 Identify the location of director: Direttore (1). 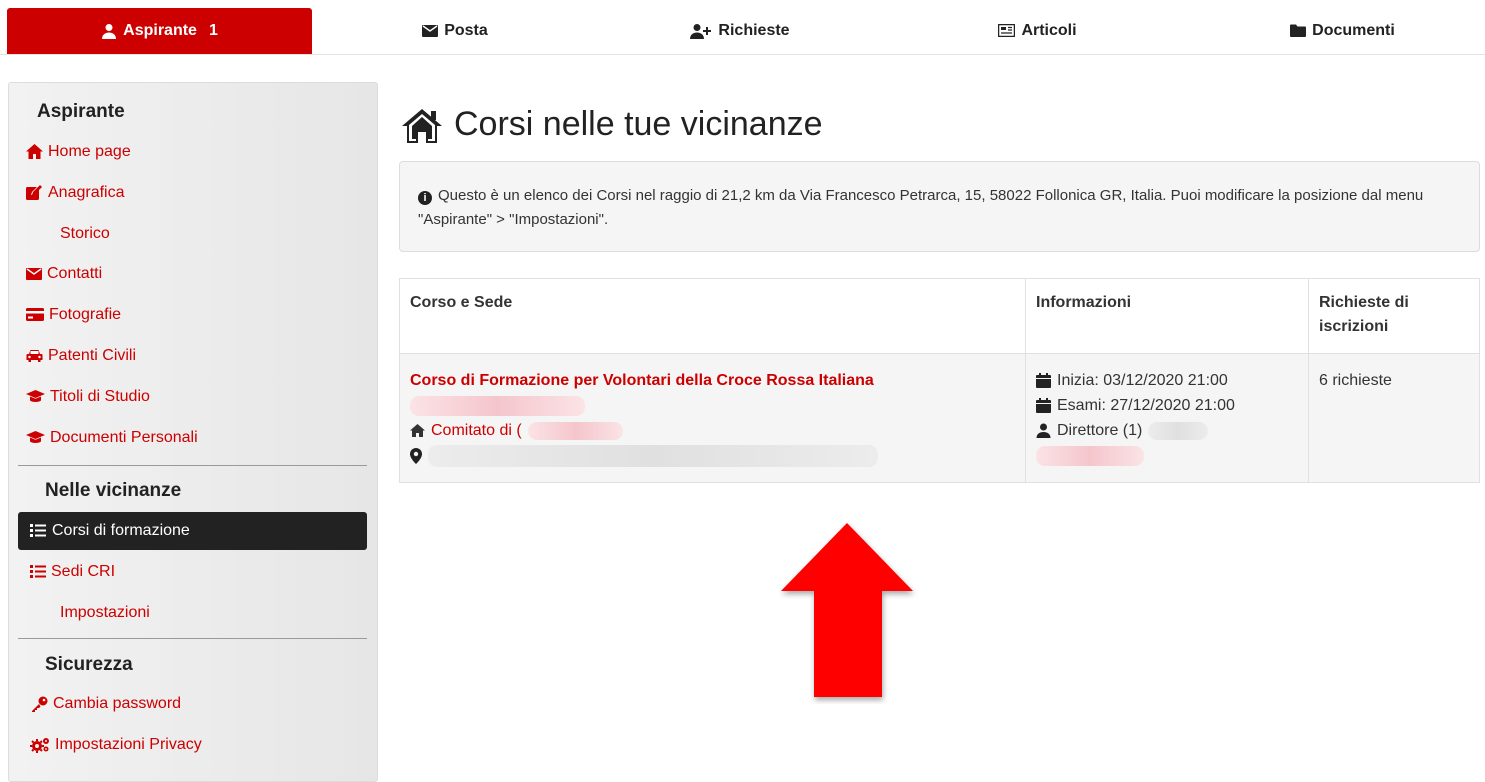
(1167, 430).